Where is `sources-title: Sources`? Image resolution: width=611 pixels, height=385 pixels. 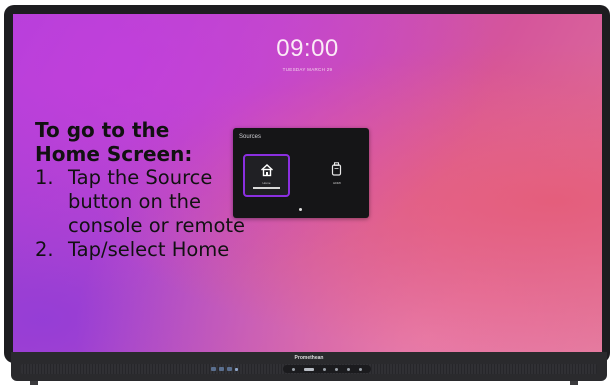
sources-title: Sources is located at coordinates (250, 137).